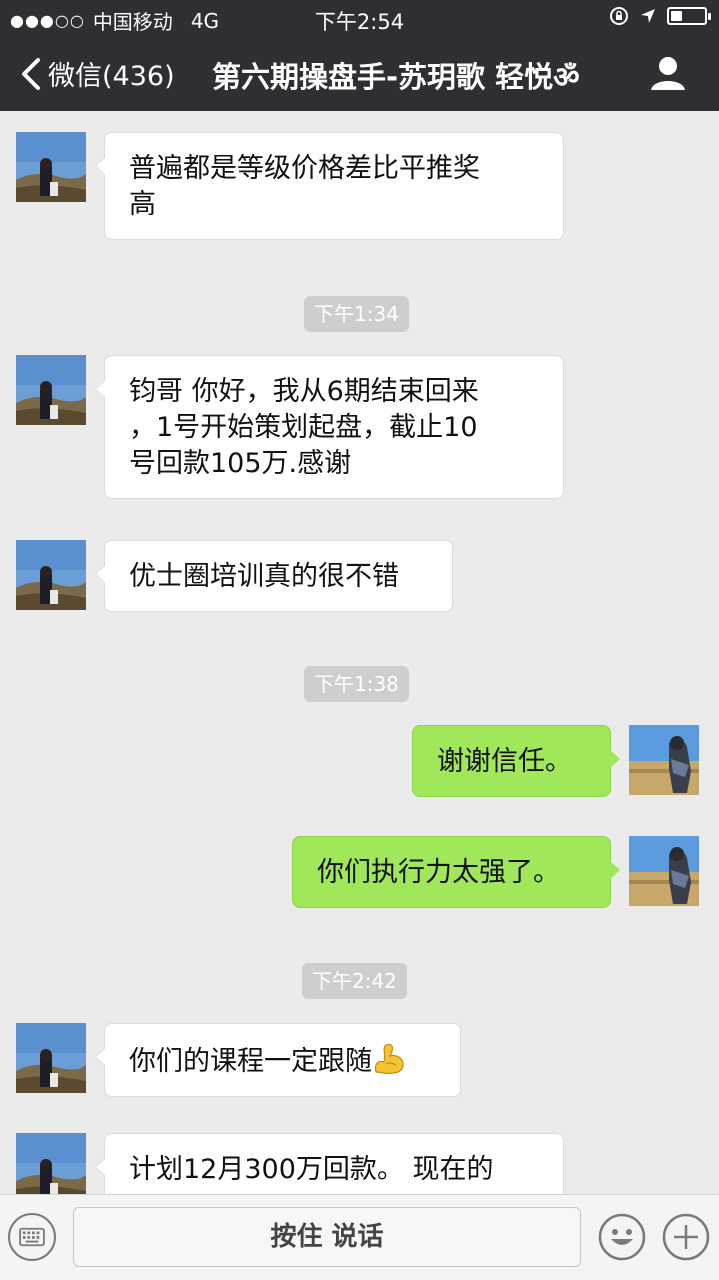 This screenshot has width=719, height=1280. Describe the element at coordinates (304, 391) in the screenshot. I see `message-line: 钧哥 你好，我从6期结束回来` at that location.